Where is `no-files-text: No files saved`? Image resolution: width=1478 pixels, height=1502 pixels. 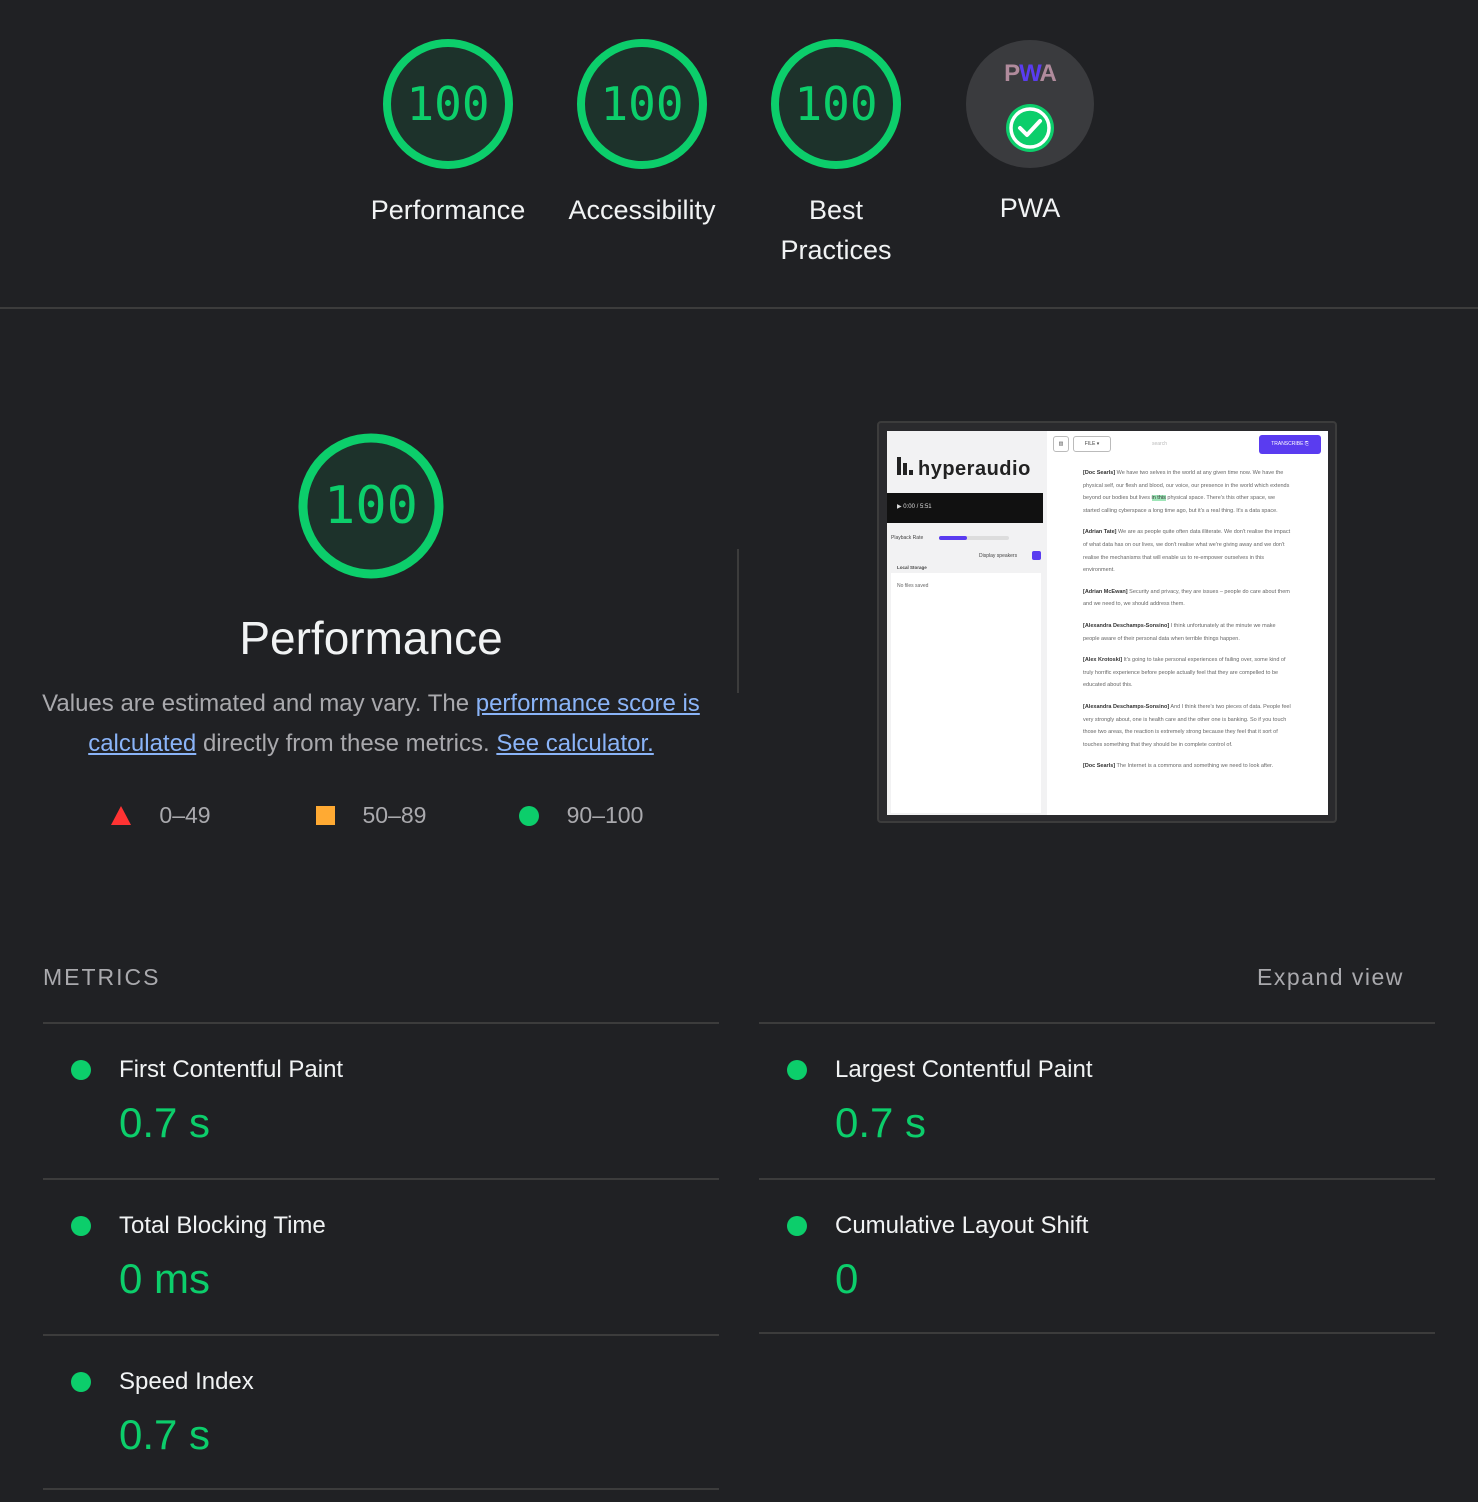
no-files-text: No files saved is located at coordinates (913, 586).